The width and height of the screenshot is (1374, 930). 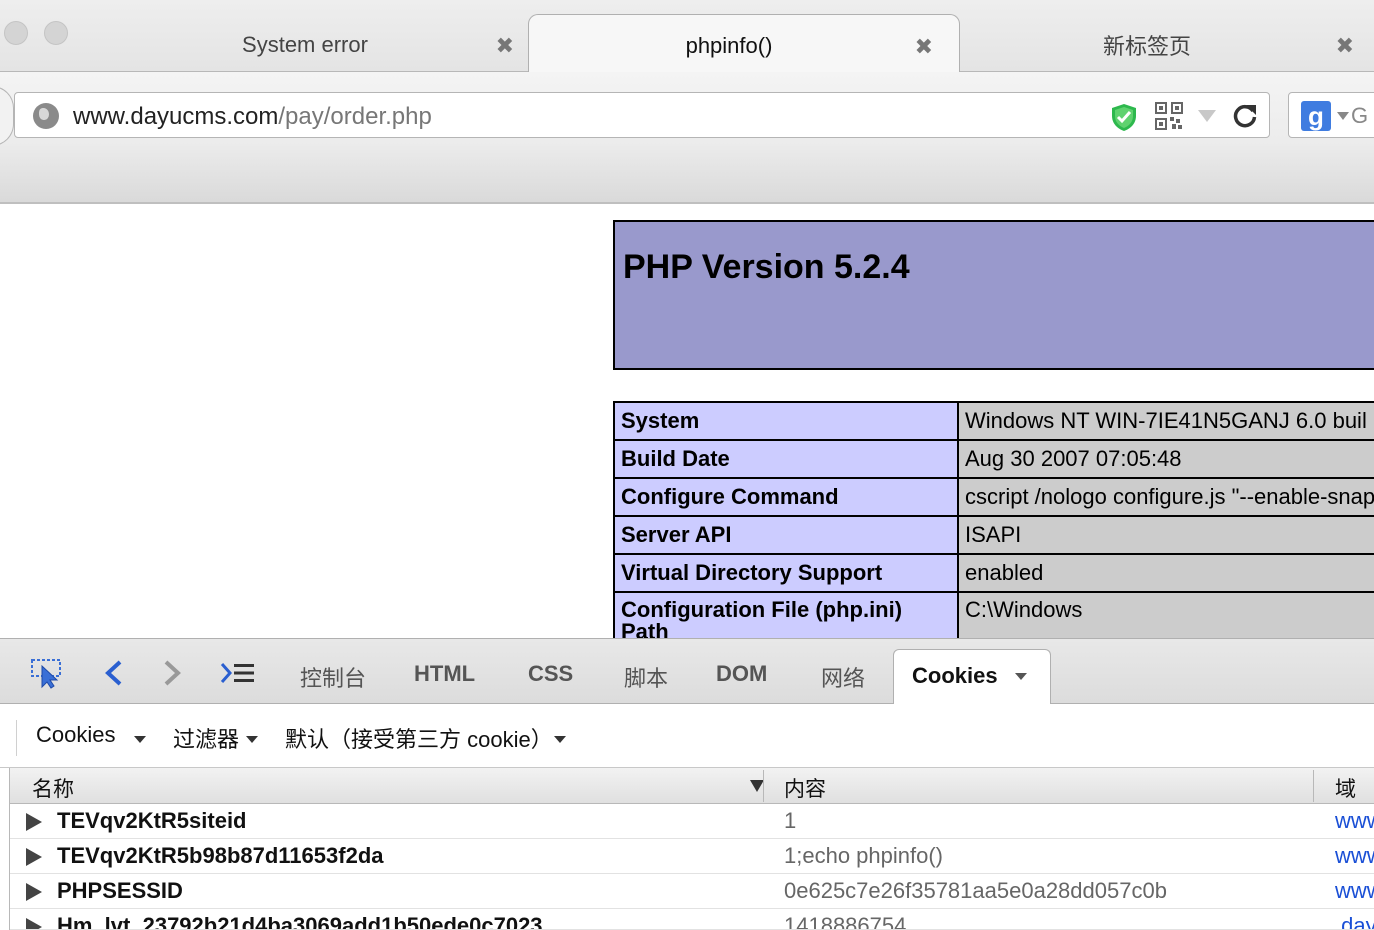 I want to click on toolbar-separator, so click(x=16, y=738).